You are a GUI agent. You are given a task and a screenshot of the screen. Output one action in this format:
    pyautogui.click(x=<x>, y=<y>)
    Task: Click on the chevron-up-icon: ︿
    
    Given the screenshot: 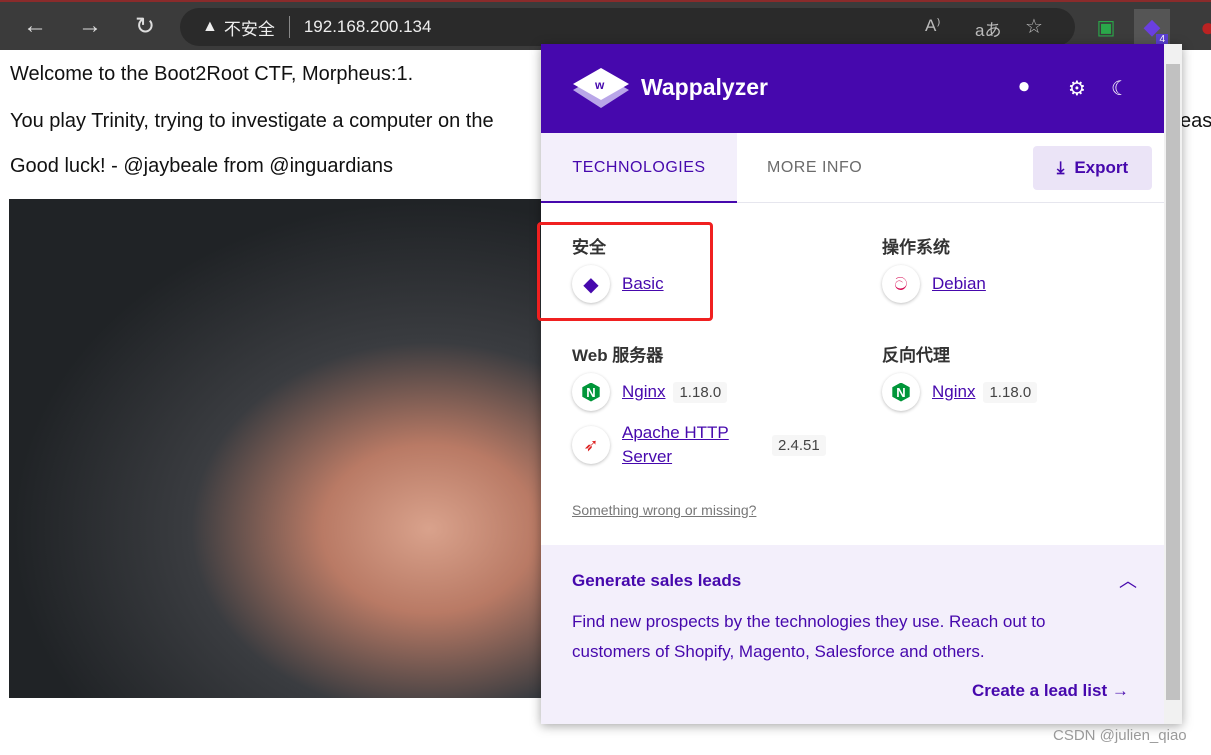 What is the action you would take?
    pyautogui.click(x=1128, y=580)
    